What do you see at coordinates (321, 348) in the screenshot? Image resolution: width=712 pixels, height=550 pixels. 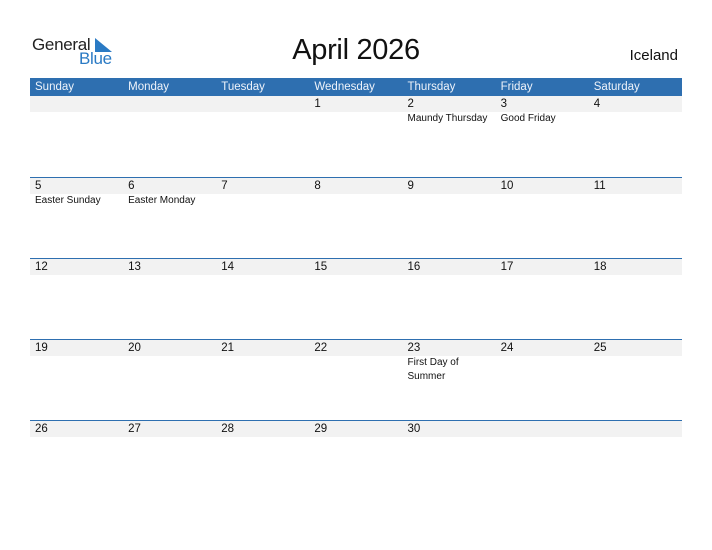 I see `day-number: 22` at bounding box center [321, 348].